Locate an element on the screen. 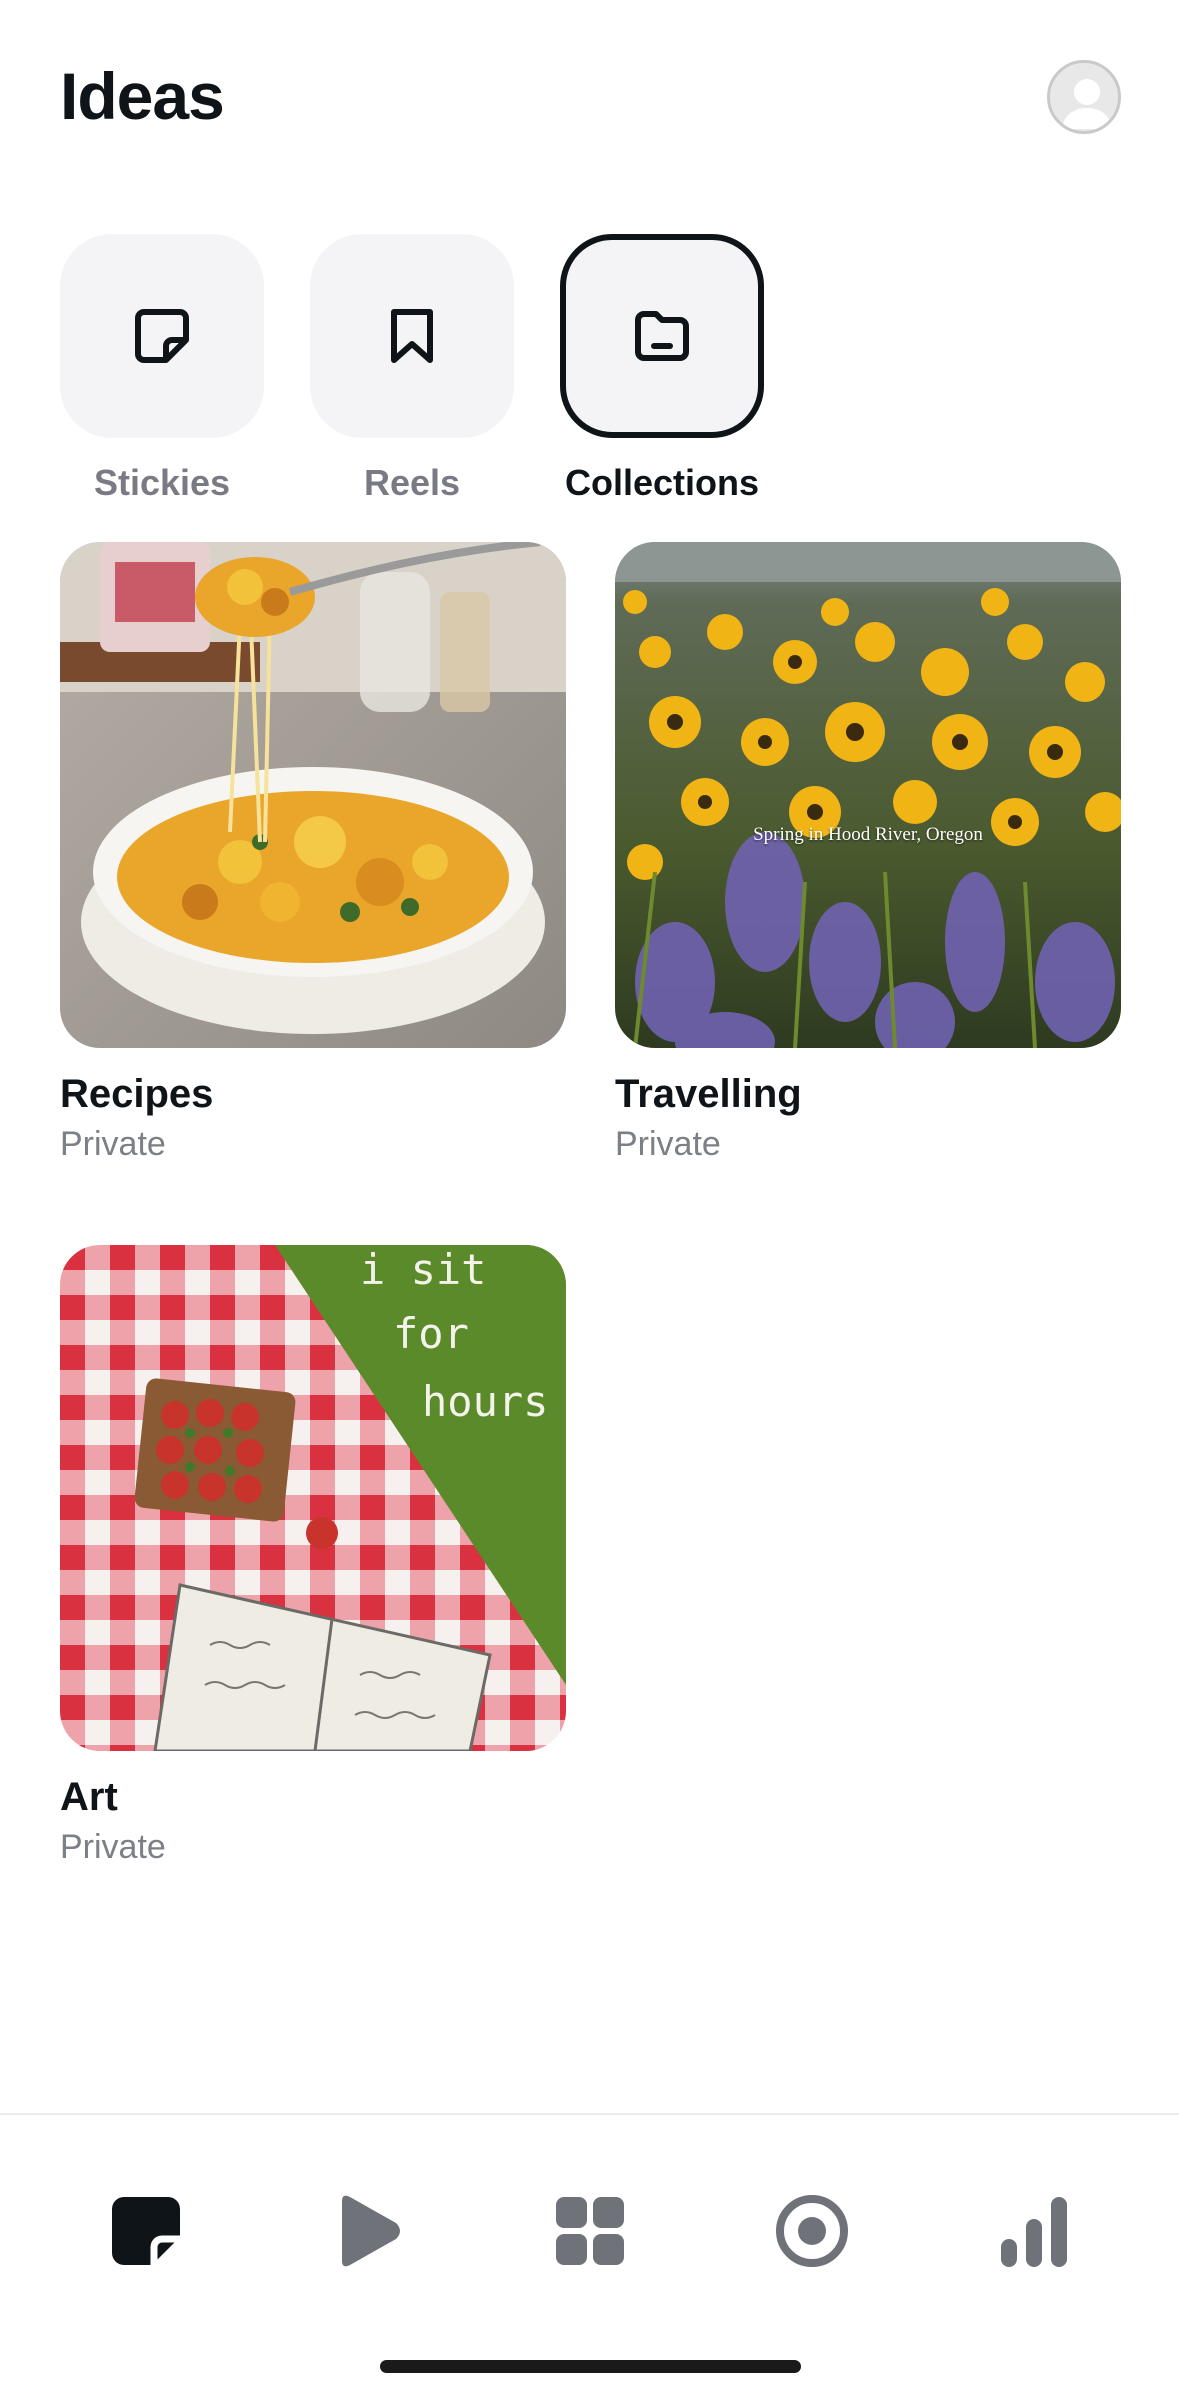 The height and width of the screenshot is (2396, 1179). nav-stats is located at coordinates (1034, 2231).